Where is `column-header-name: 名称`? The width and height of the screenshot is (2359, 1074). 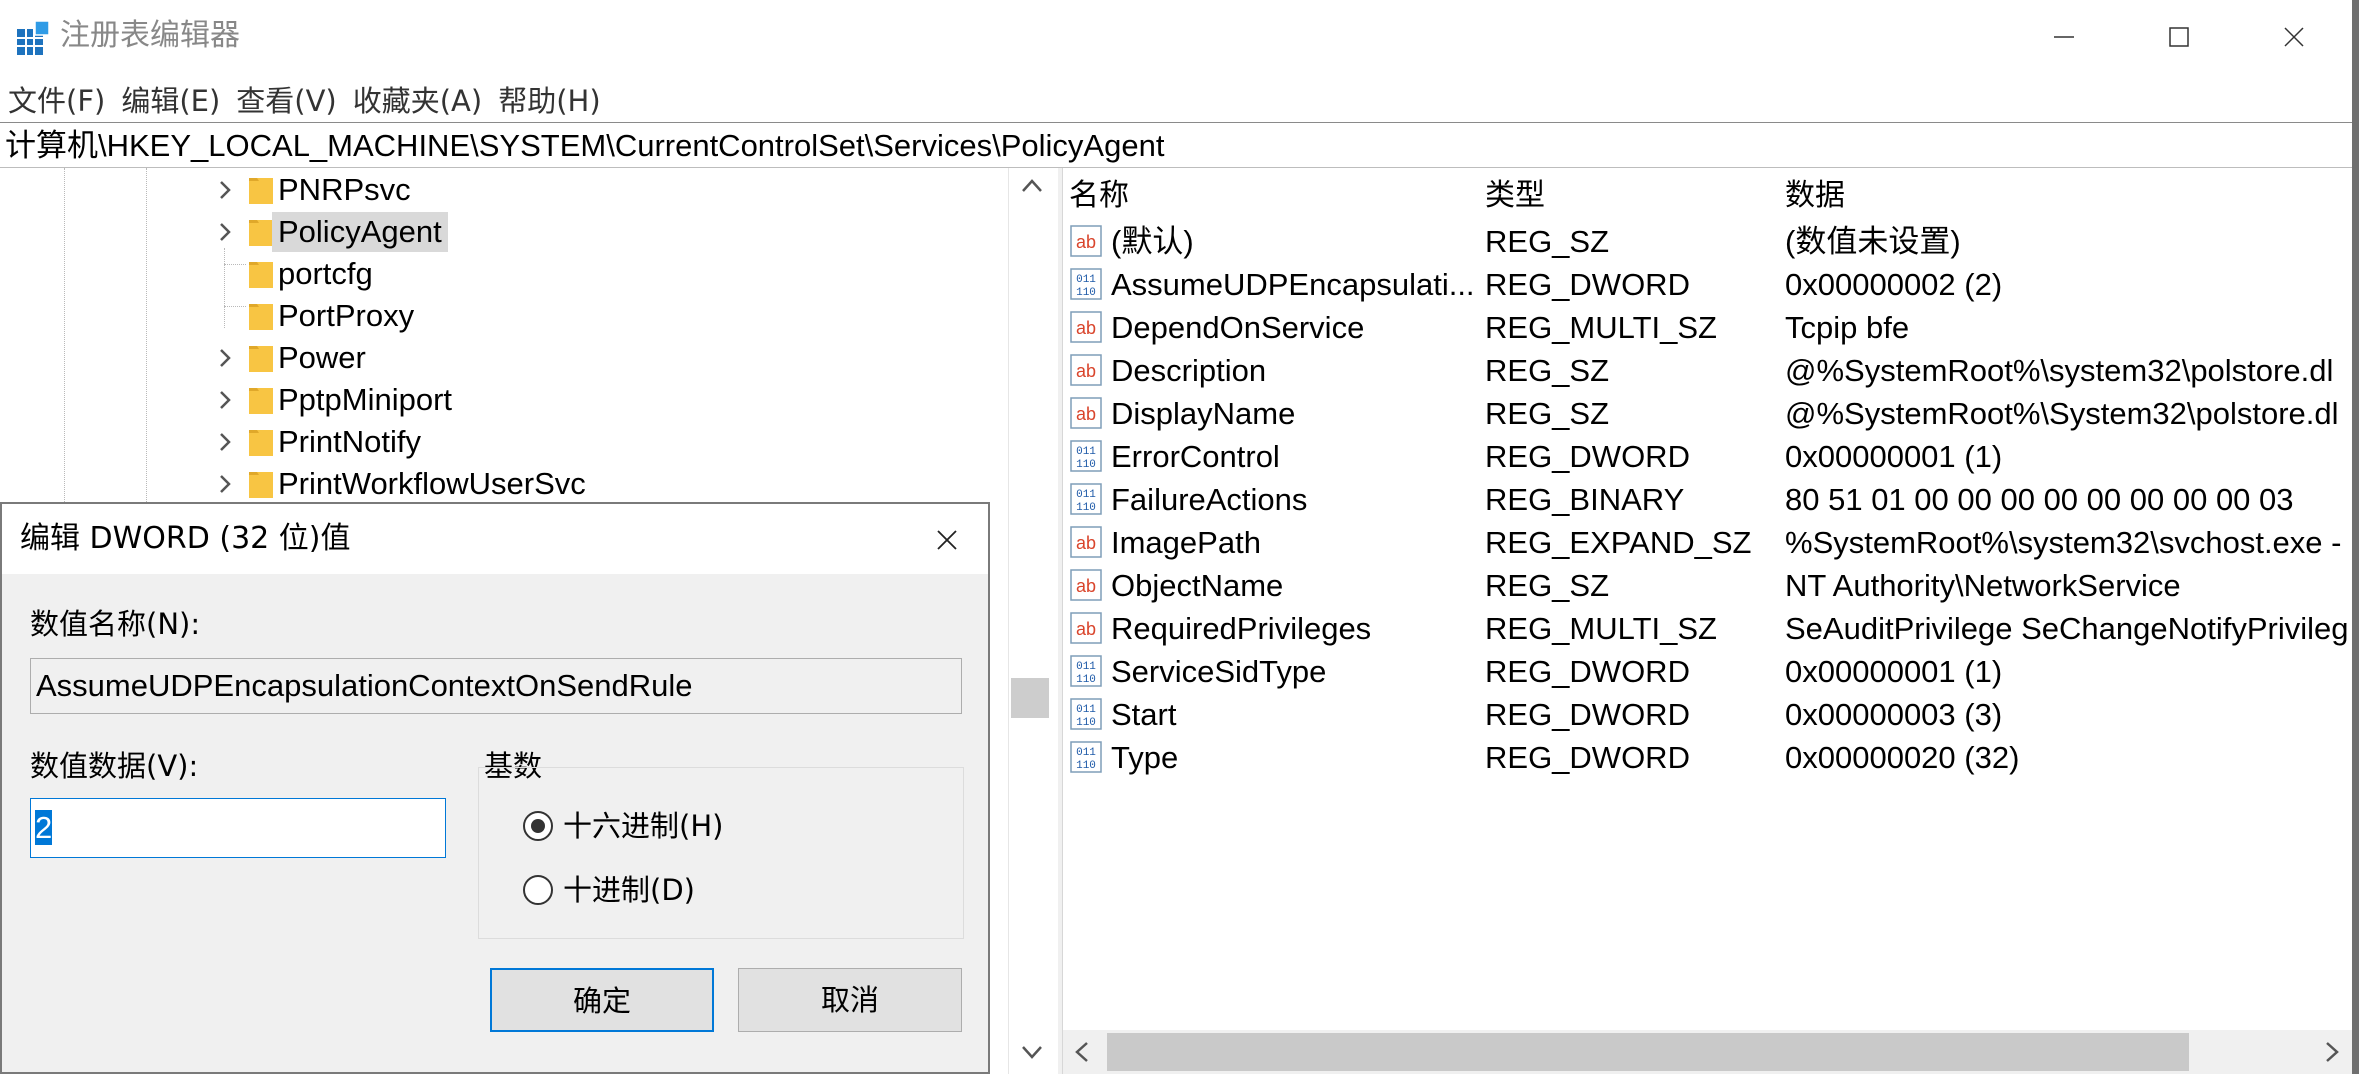 column-header-name: 名称 is located at coordinates (1099, 196).